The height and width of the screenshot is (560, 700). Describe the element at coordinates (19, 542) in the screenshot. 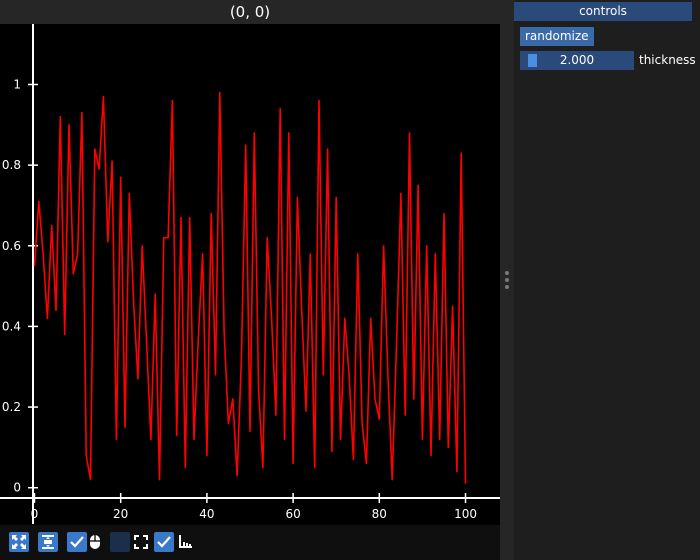

I see `fit-icon` at that location.